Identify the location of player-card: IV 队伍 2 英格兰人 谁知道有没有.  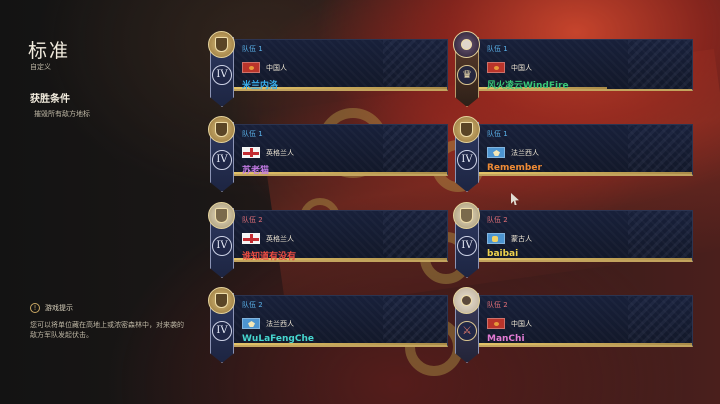
(328, 240).